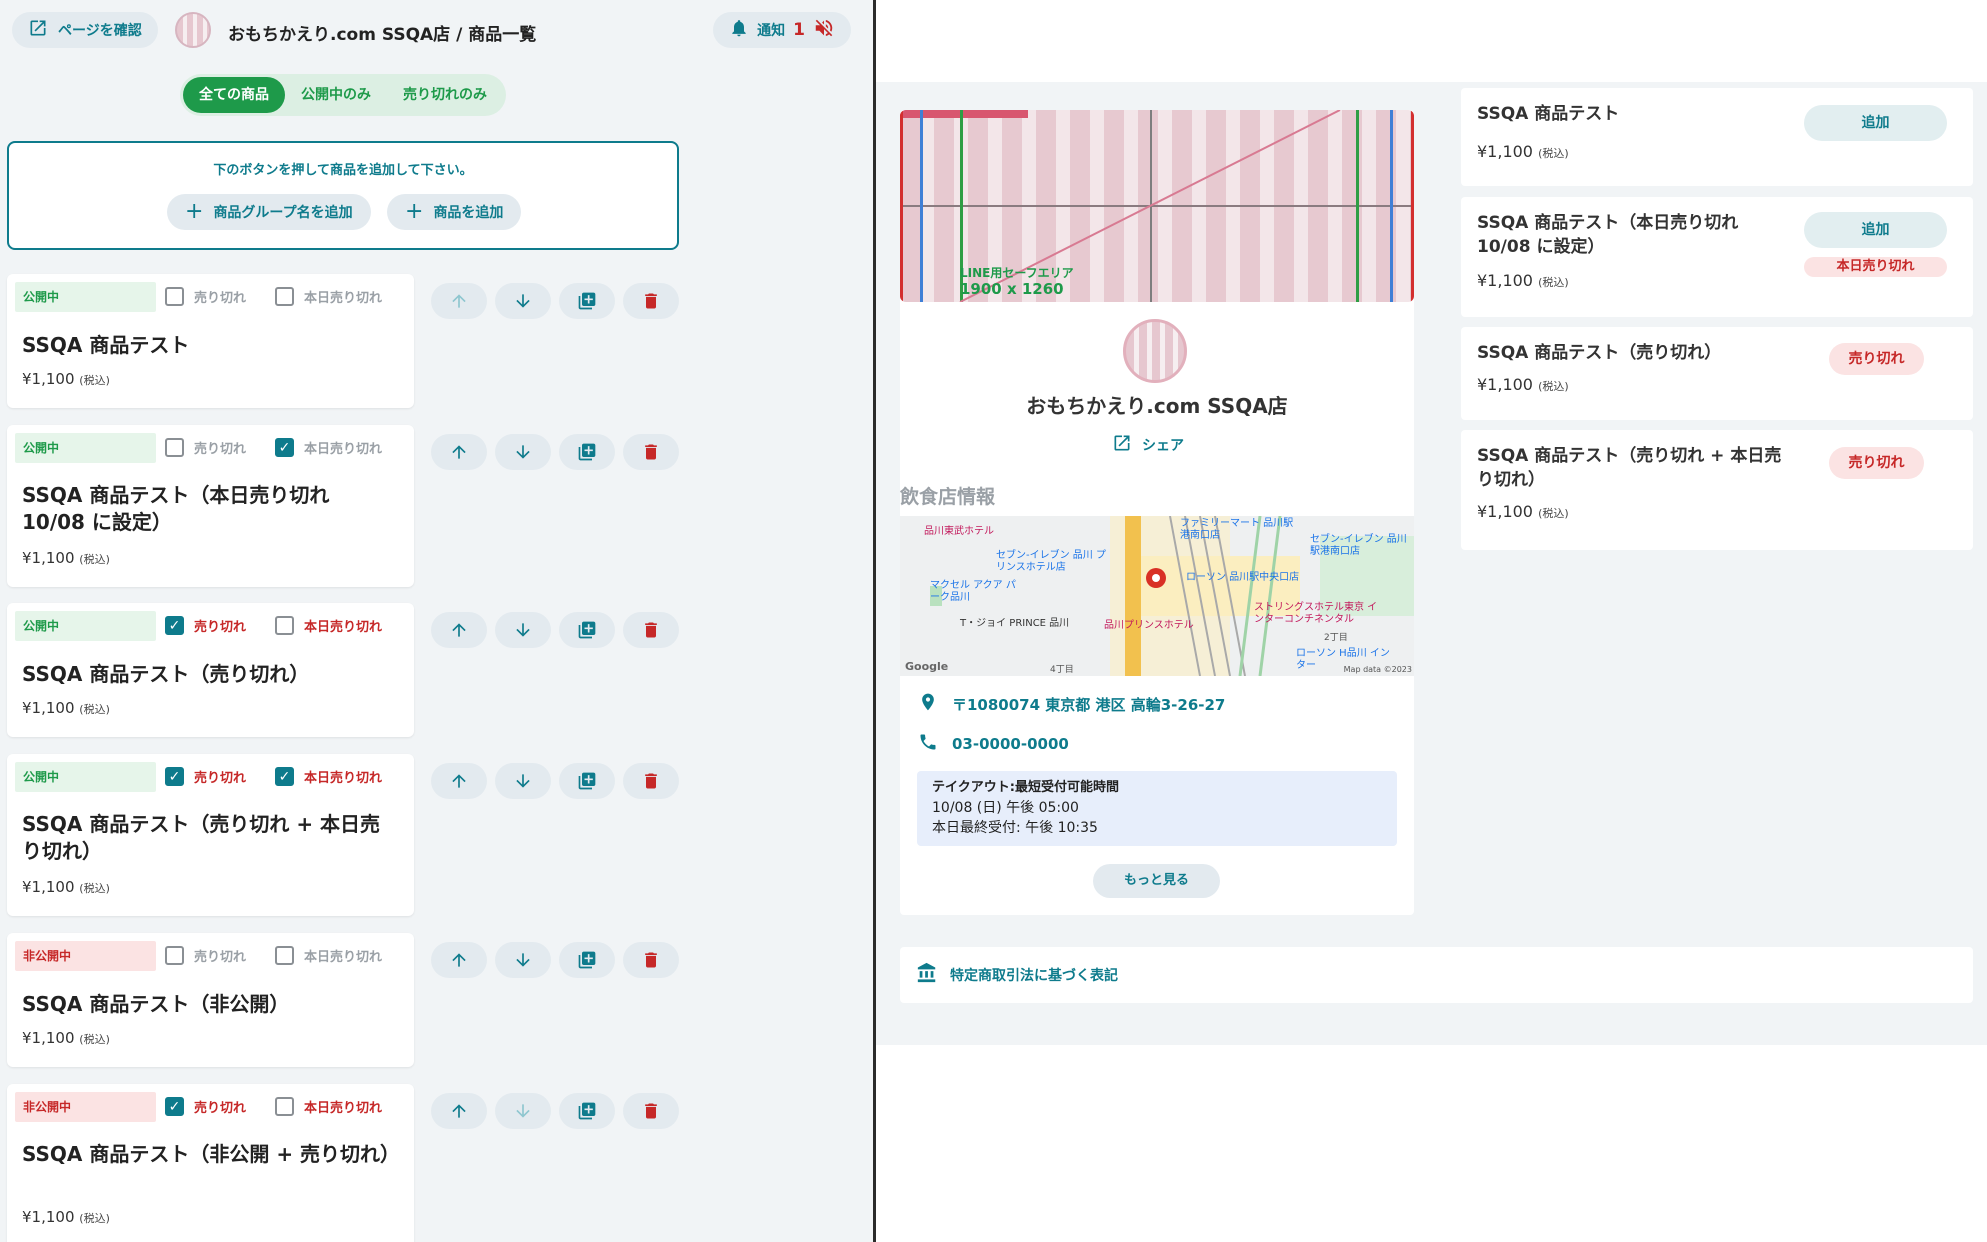 Image resolution: width=1987 pixels, height=1242 pixels. I want to click on map-label: 品川プリンスホテル, so click(1149, 625).